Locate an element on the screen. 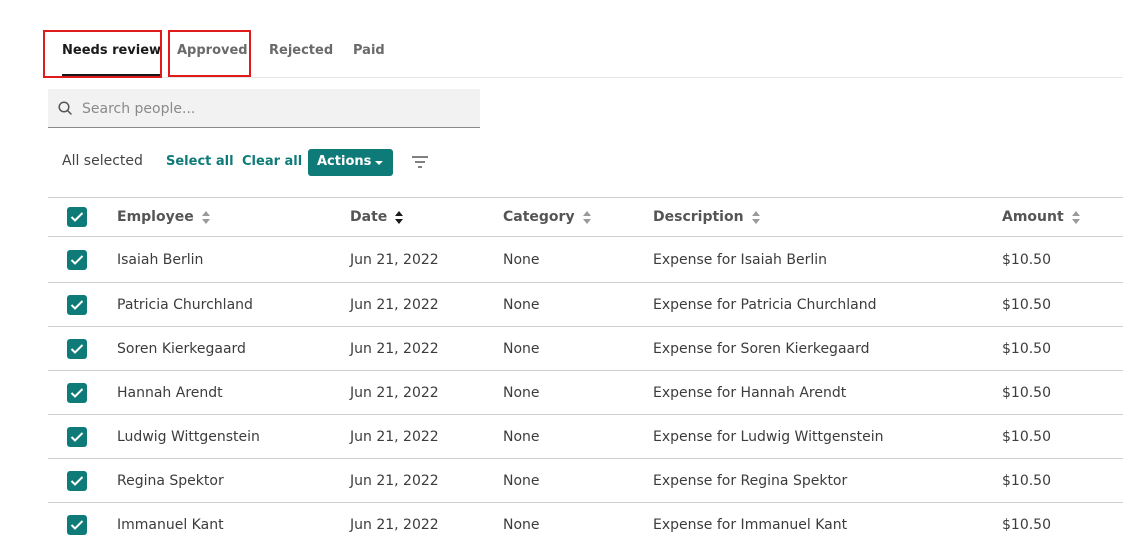  tab-approved: Approved is located at coordinates (212, 52).